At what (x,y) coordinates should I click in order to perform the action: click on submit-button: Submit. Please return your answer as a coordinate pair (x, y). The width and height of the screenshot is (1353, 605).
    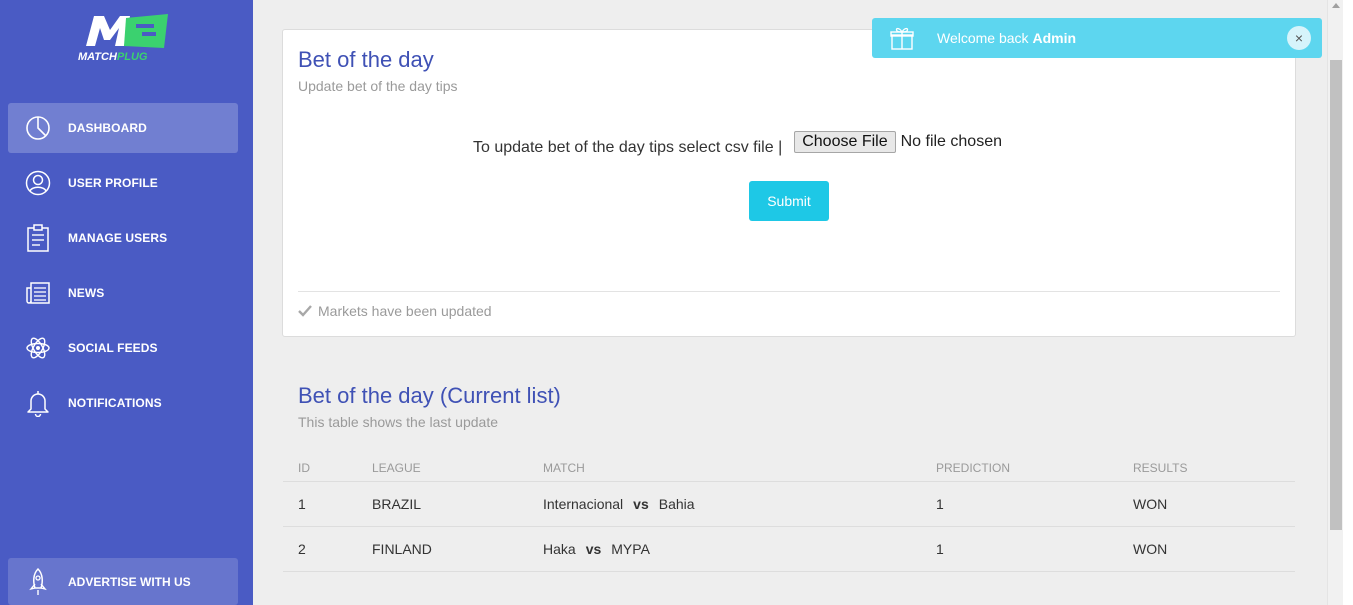
    Looking at the image, I should click on (789, 201).